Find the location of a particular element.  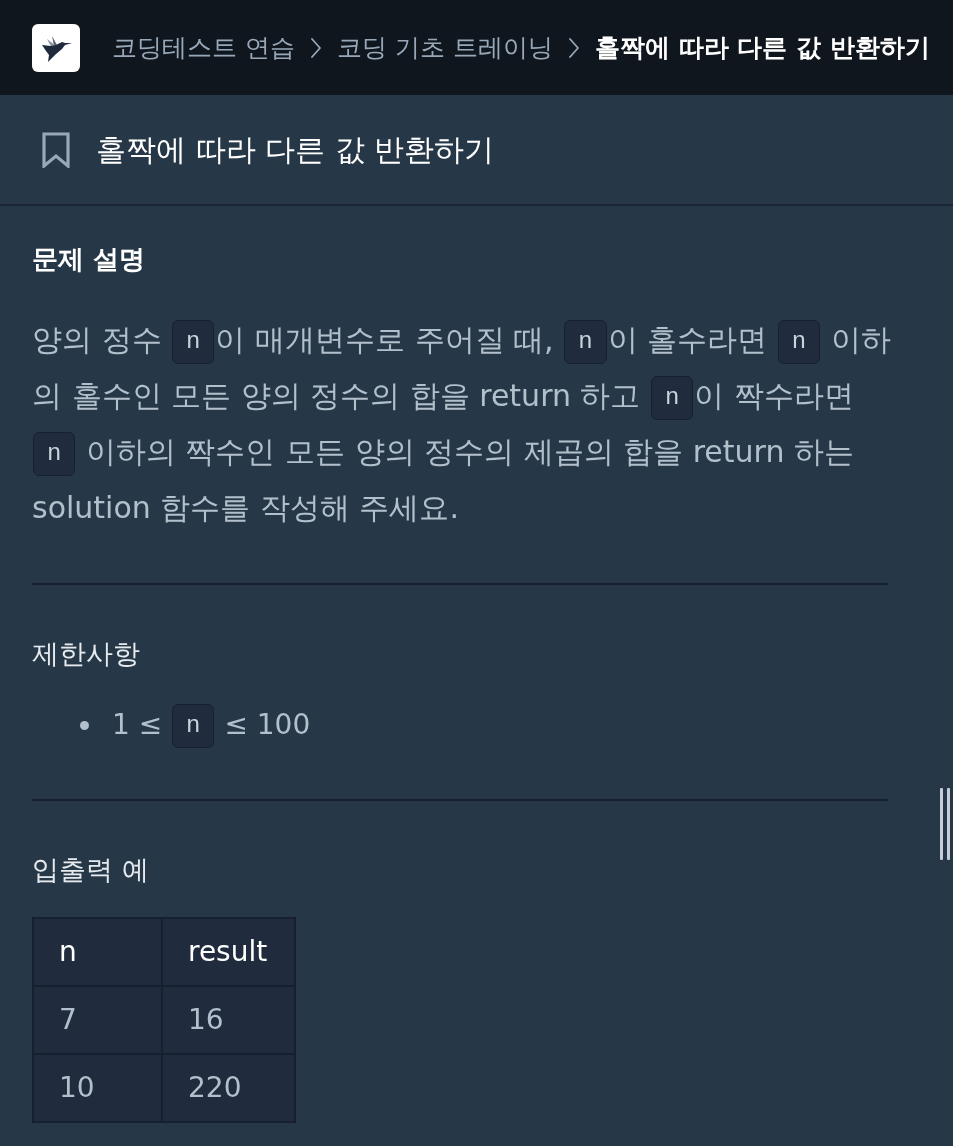

breadcrumb-link: 코딩 기초 트레이닝 is located at coordinates (444, 47).